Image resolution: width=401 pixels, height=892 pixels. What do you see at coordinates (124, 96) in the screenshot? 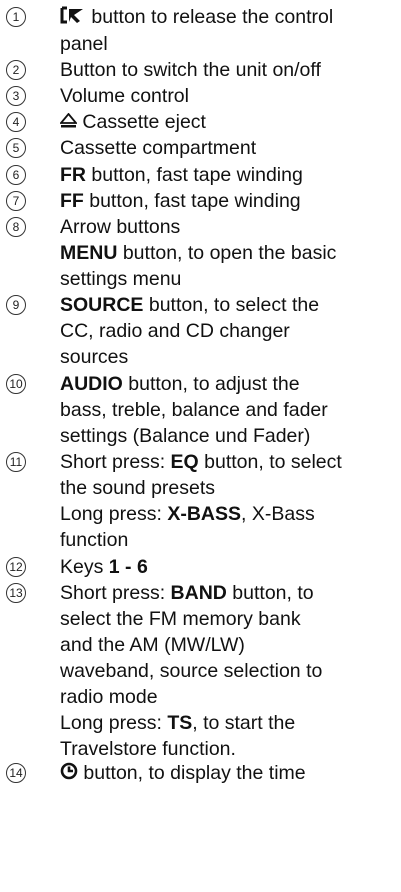
I see `line-text: Volume control` at bounding box center [124, 96].